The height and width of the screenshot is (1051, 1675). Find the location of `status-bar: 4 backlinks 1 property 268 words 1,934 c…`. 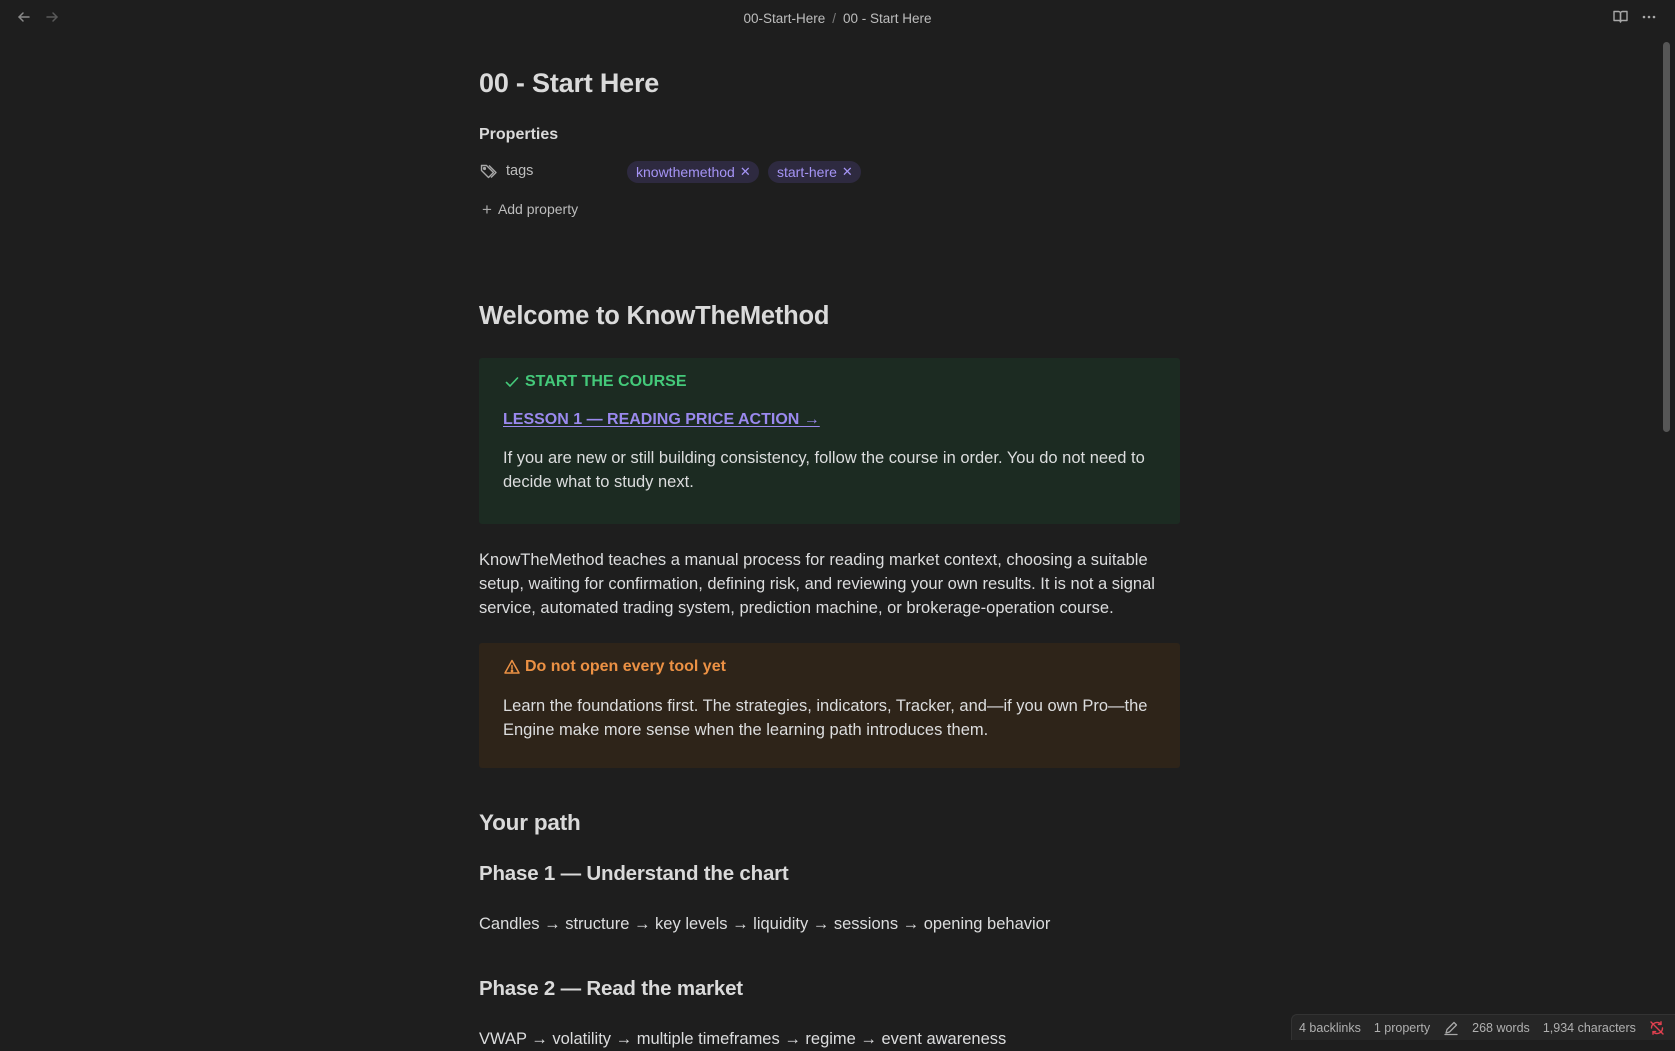

status-bar: 4 backlinks 1 property 268 words 1,934 c… is located at coordinates (1483, 1027).